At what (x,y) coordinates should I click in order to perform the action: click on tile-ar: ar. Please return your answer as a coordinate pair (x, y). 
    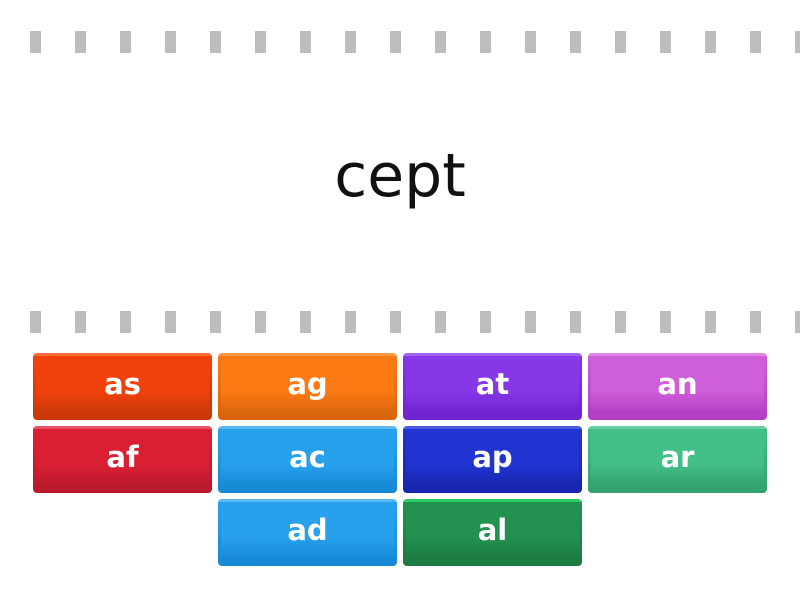
    Looking at the image, I should click on (677, 459).